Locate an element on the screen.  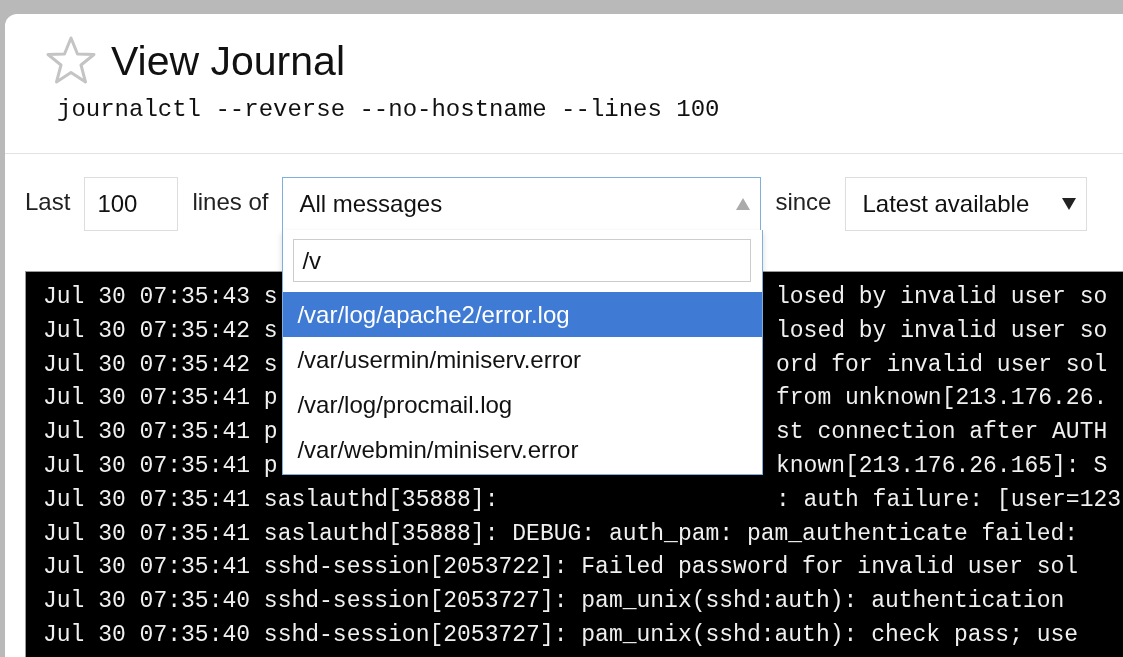
log-line: ord for invalid user sol is located at coordinates (942, 365).